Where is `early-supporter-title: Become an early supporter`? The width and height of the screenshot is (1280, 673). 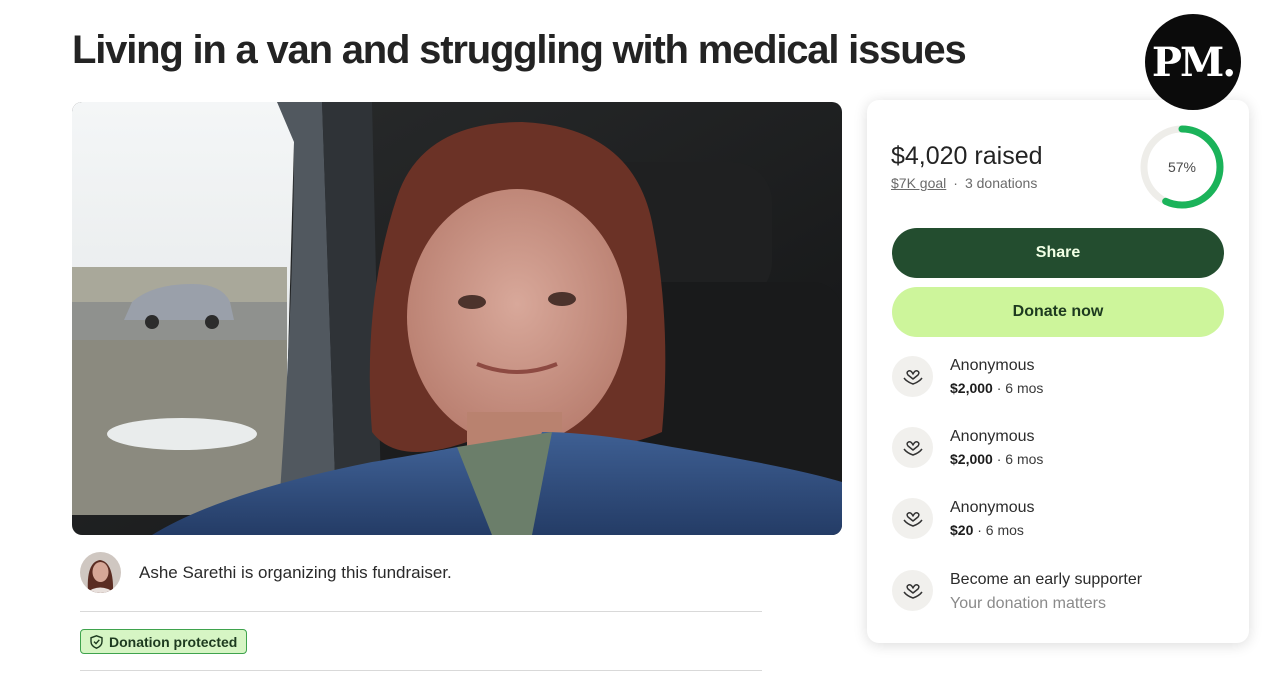
early-supporter-title: Become an early supporter is located at coordinates (1046, 579).